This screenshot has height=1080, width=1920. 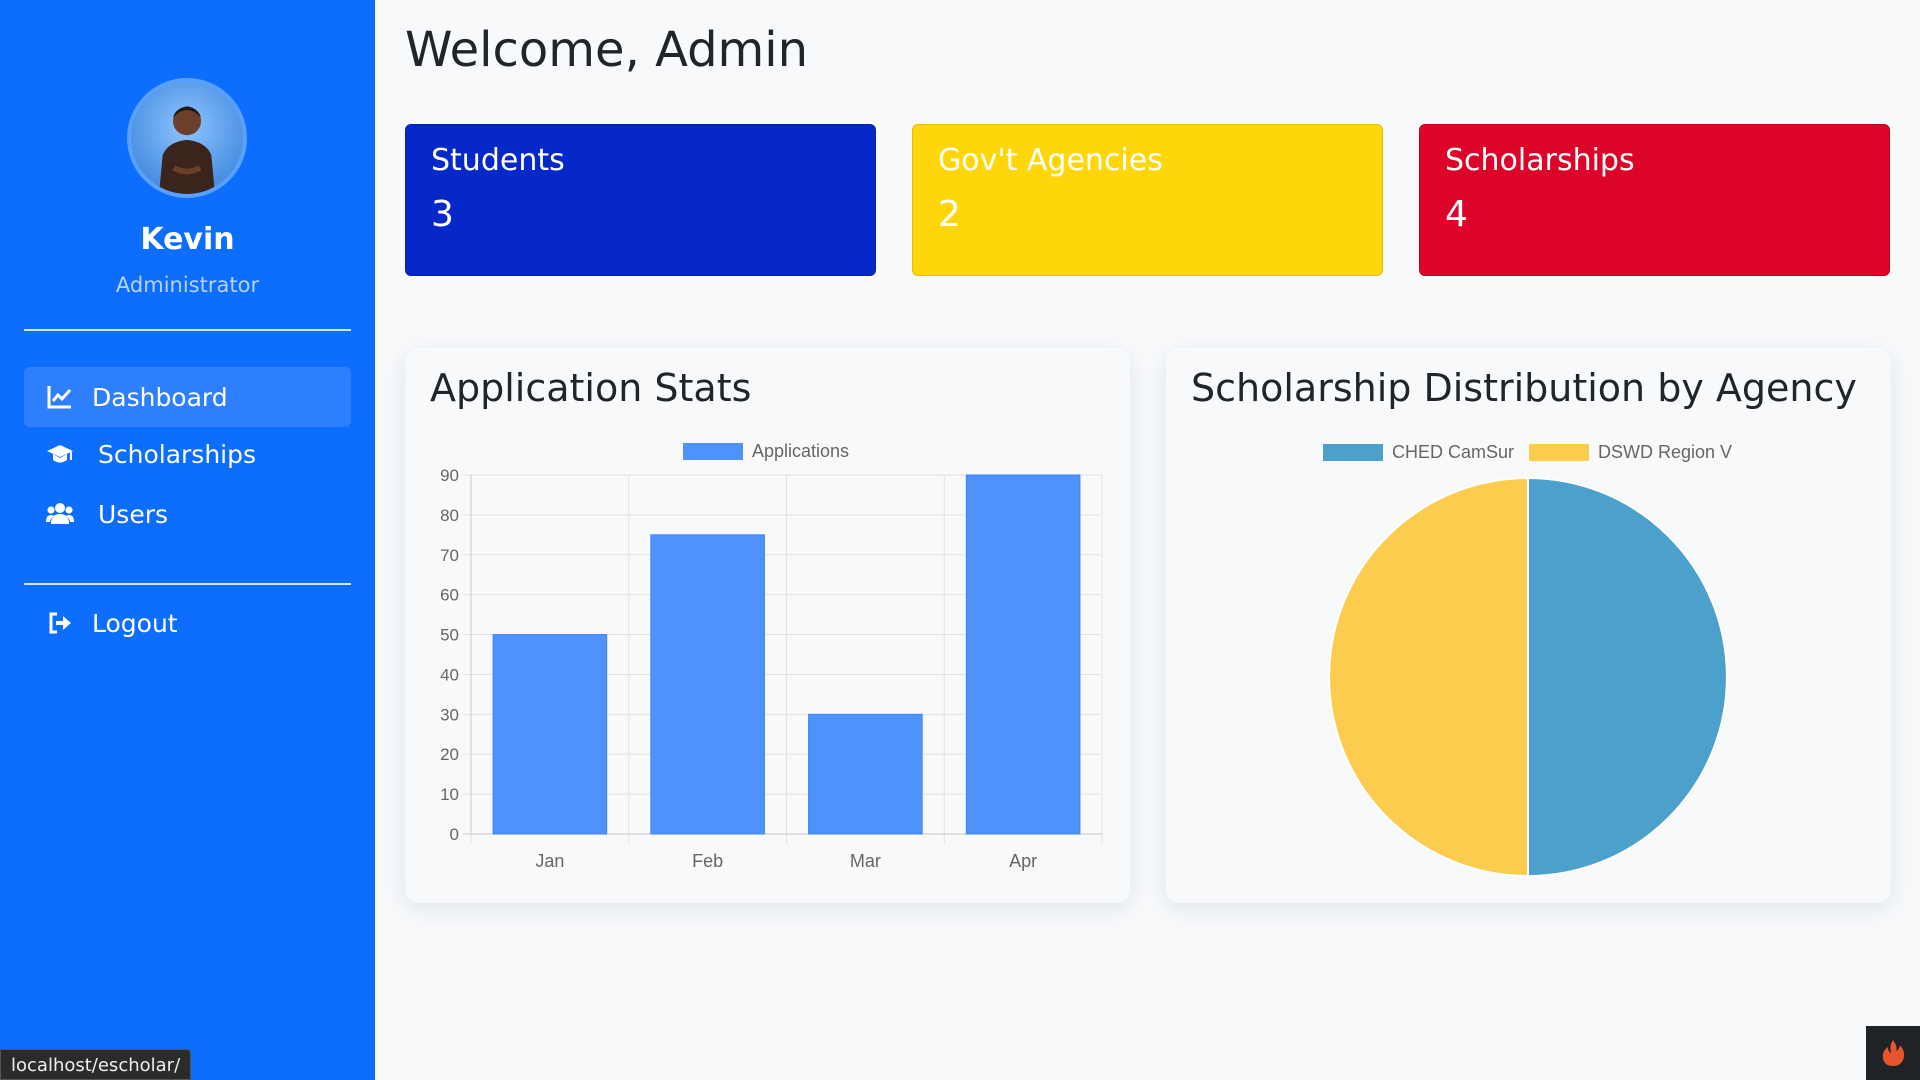 I want to click on user-role: Administrator, so click(x=187, y=285).